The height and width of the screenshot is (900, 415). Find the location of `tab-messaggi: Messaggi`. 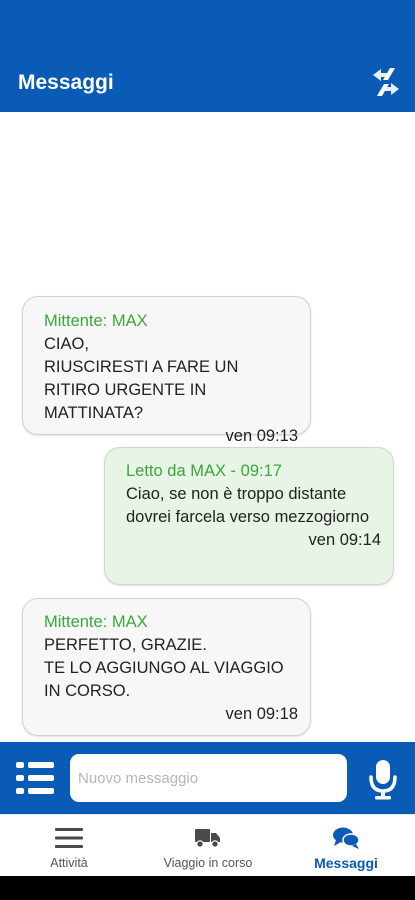

tab-messaggi: Messaggi is located at coordinates (346, 846).